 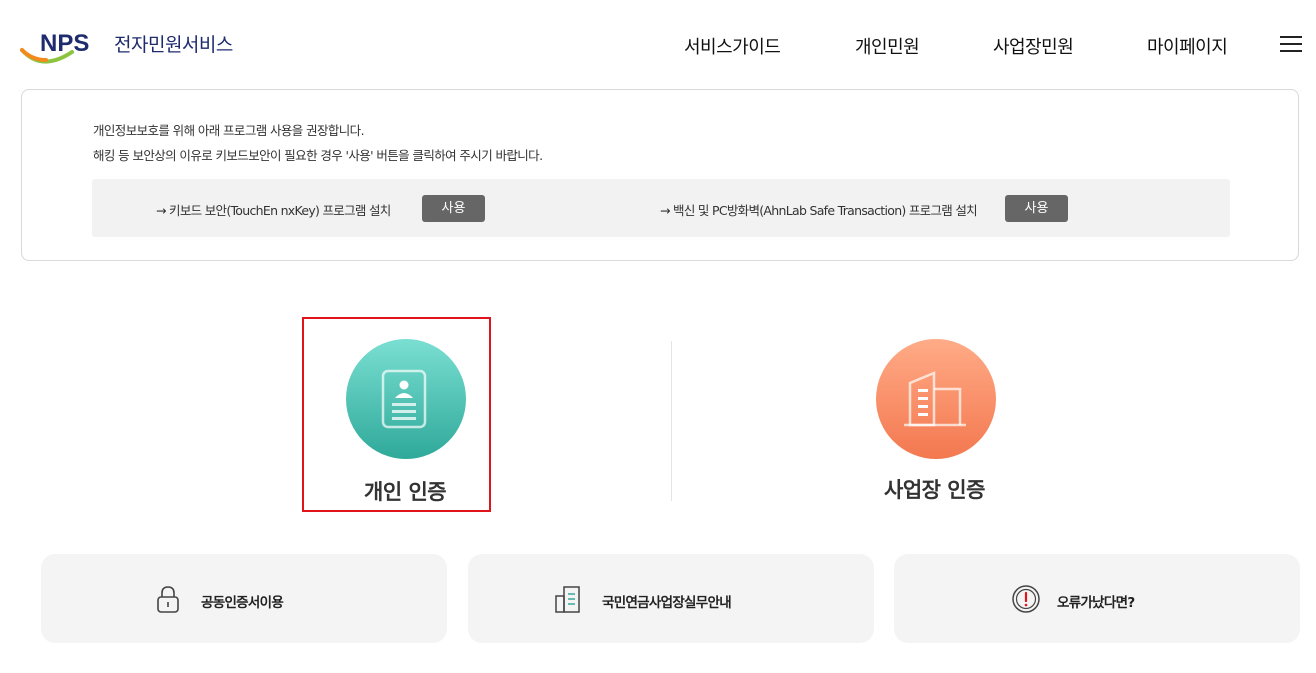 I want to click on alert-circle-icon, so click(x=1026, y=599).